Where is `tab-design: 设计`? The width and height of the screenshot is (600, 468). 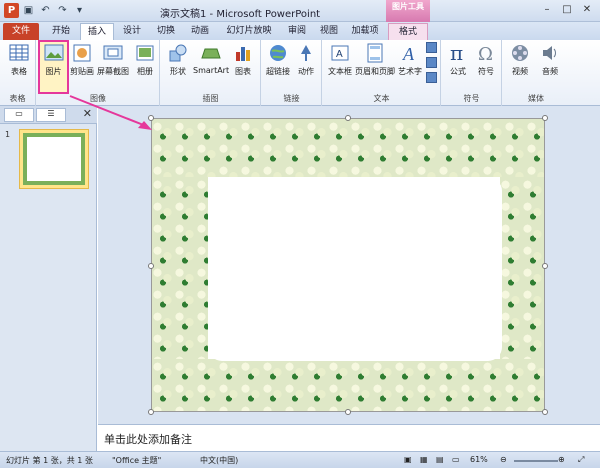
tab-design: 设计 is located at coordinates (132, 31).